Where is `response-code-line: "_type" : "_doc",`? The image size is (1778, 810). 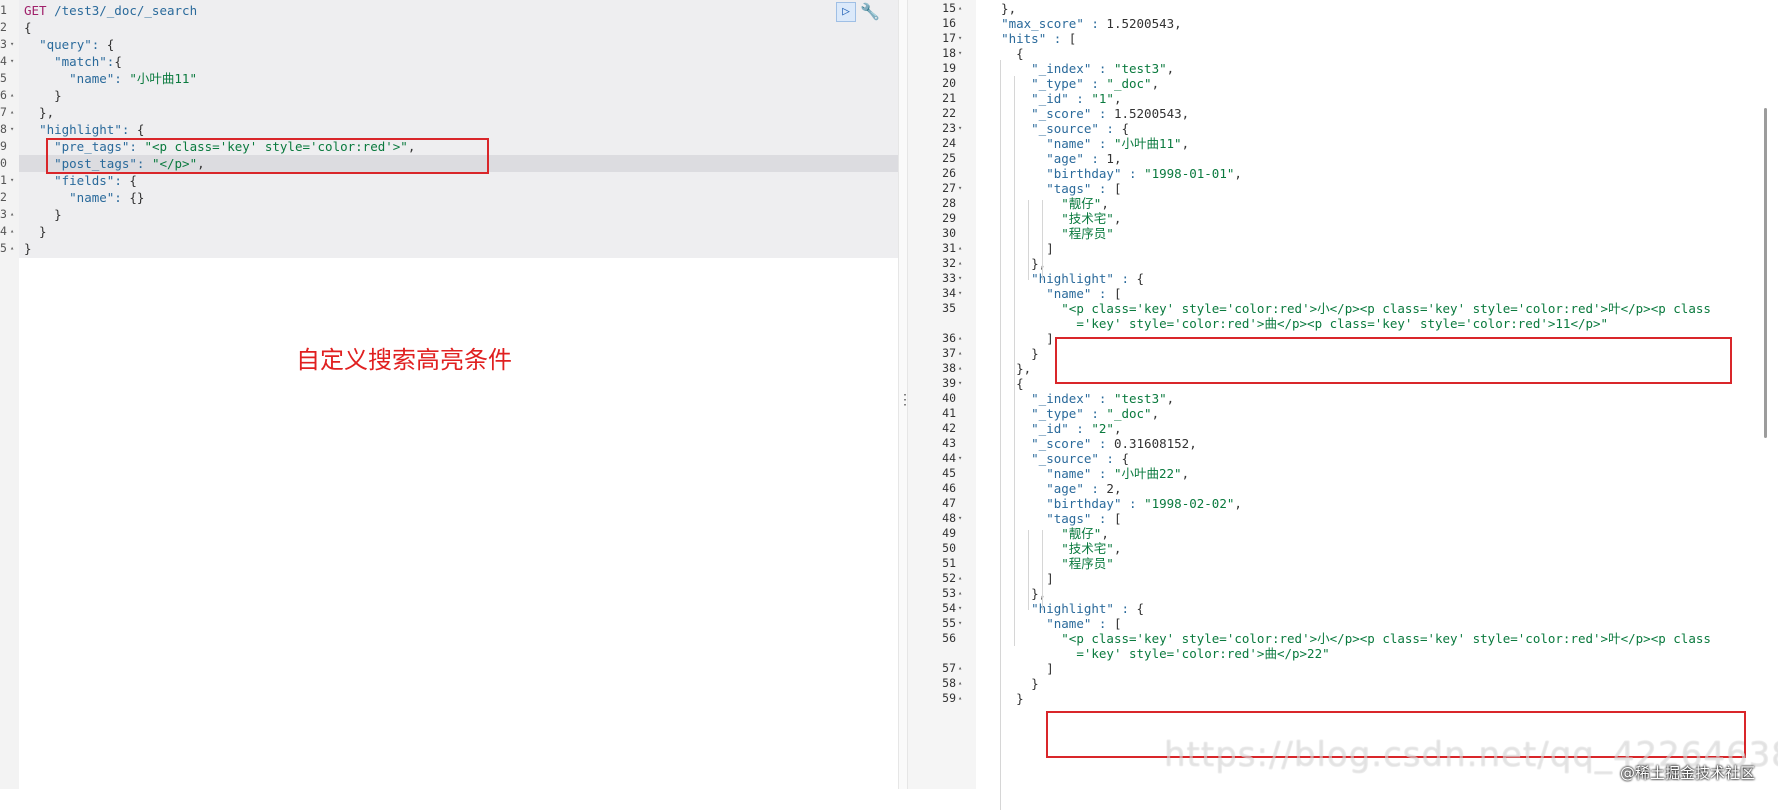 response-code-line: "_type" : "_doc", is located at coordinates (1095, 83).